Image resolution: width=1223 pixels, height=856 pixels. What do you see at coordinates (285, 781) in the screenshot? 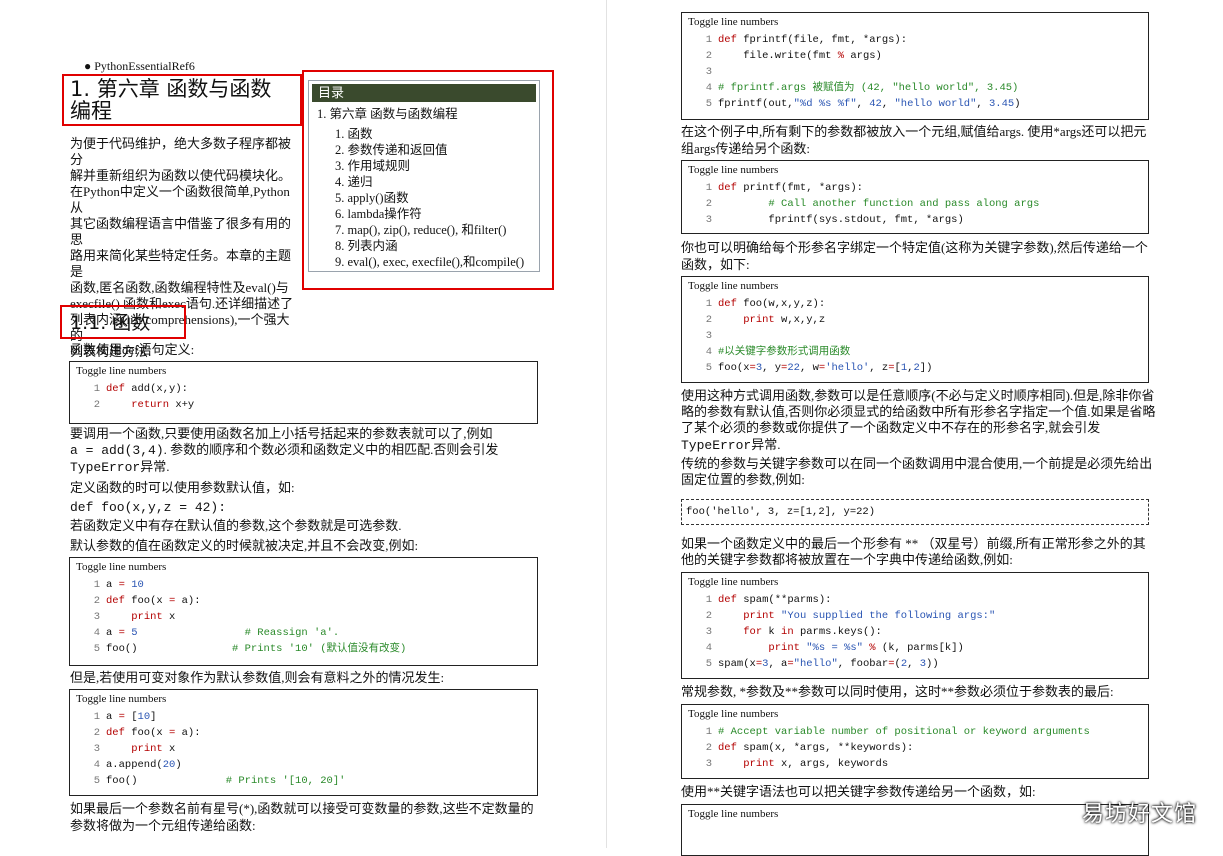
I see `code-token: # Prints '[10, 20]'` at bounding box center [285, 781].